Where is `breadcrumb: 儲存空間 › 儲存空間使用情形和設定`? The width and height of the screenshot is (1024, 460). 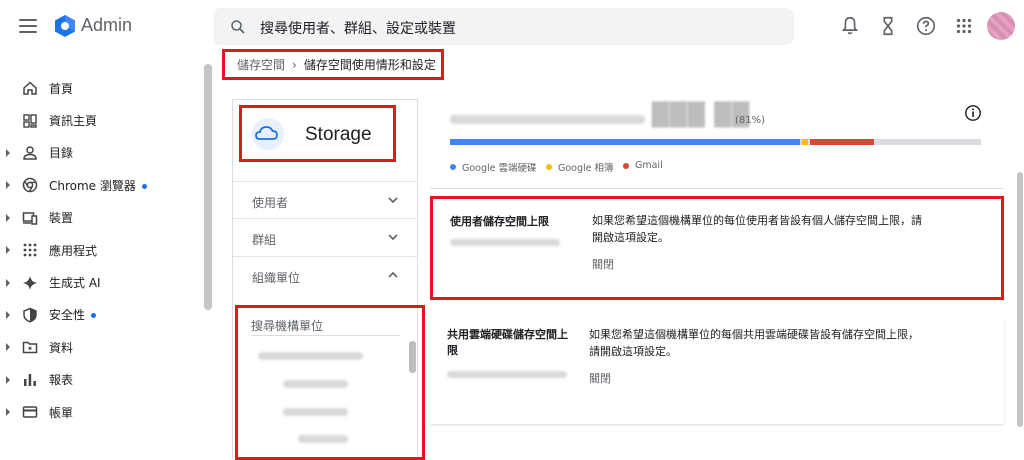 breadcrumb: 儲存空間 › 儲存空間使用情形和設定 is located at coordinates (333, 64).